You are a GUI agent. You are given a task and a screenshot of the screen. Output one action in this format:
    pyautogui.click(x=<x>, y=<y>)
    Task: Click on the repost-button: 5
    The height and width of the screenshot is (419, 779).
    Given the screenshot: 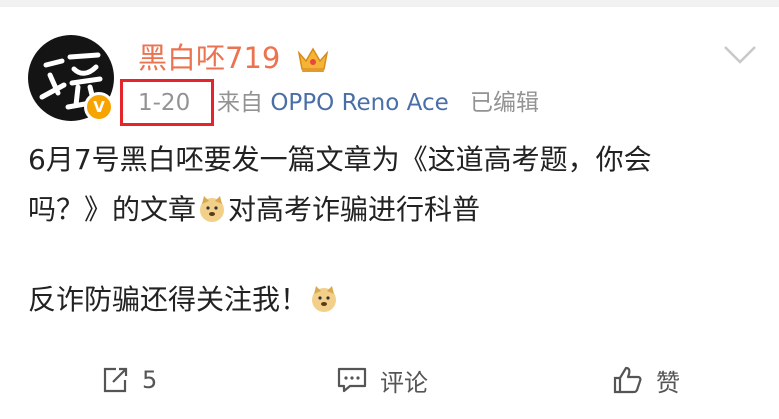 What is the action you would take?
    pyautogui.click(x=128, y=380)
    